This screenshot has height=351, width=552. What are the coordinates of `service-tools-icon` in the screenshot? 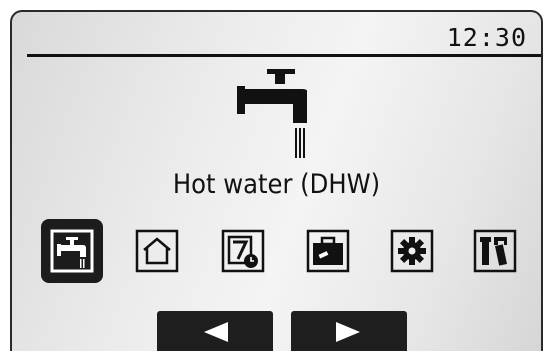 It's located at (495, 251).